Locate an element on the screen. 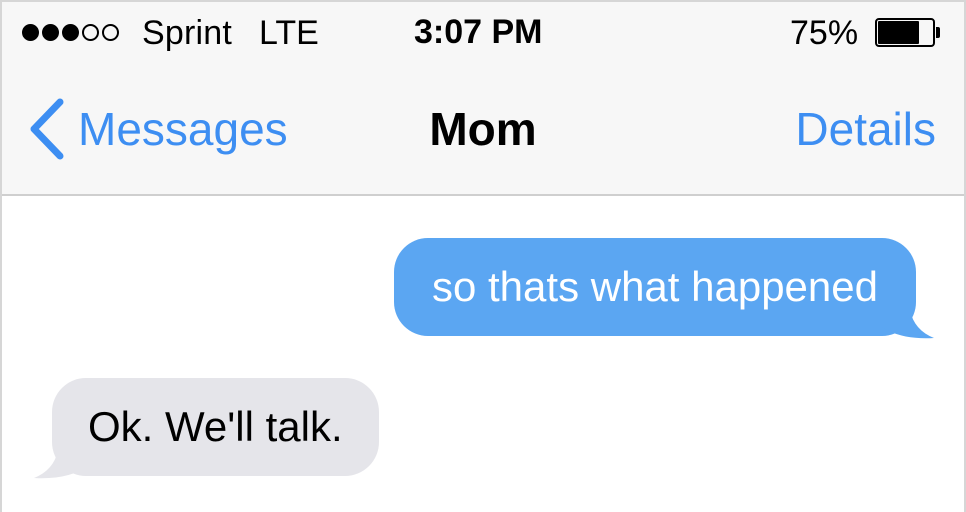  status-bar: Sprint LTE 3:07 PM 75% is located at coordinates (483, 33).